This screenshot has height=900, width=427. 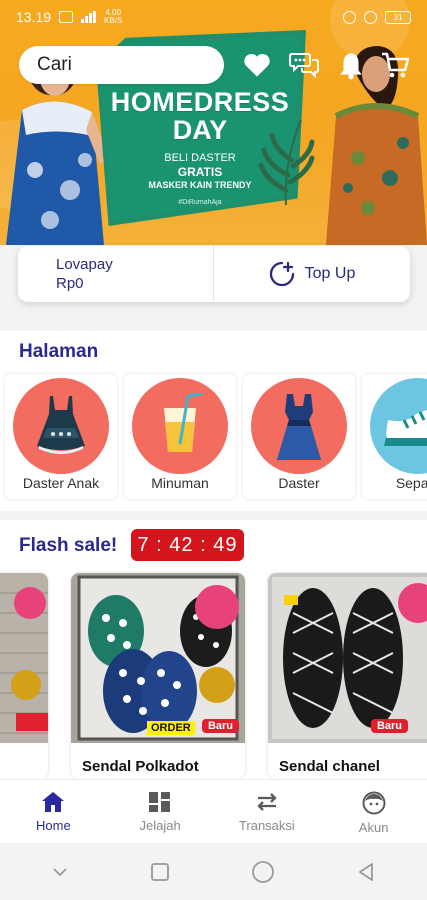 I want to click on model-right-image, so click(x=376, y=145).